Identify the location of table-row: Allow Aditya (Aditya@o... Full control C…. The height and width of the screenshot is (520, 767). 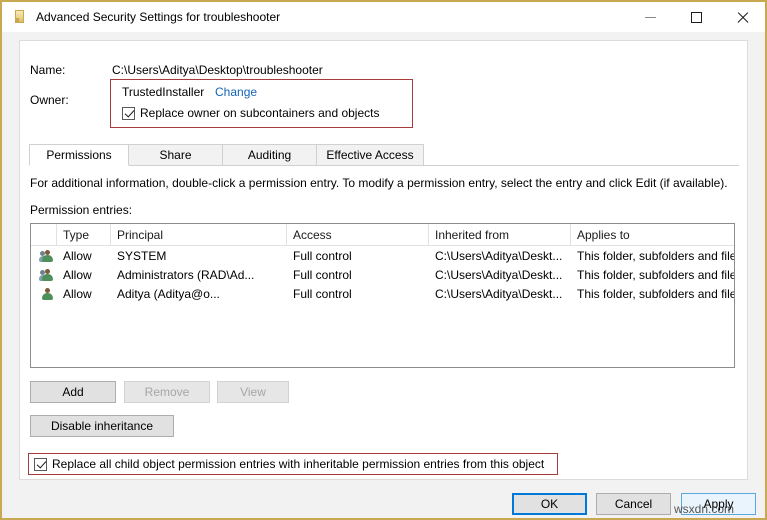
(382, 293).